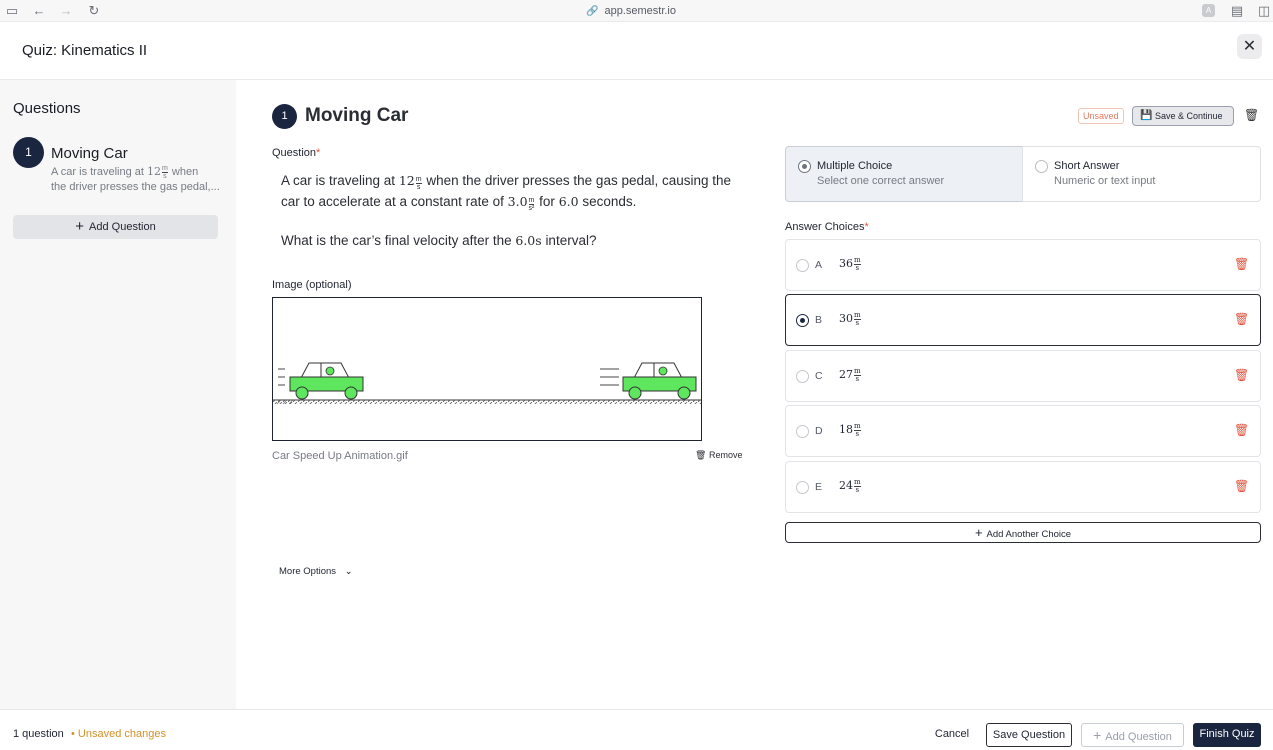  What do you see at coordinates (1101, 116) in the screenshot?
I see `unsaved-badge: Unsaved` at bounding box center [1101, 116].